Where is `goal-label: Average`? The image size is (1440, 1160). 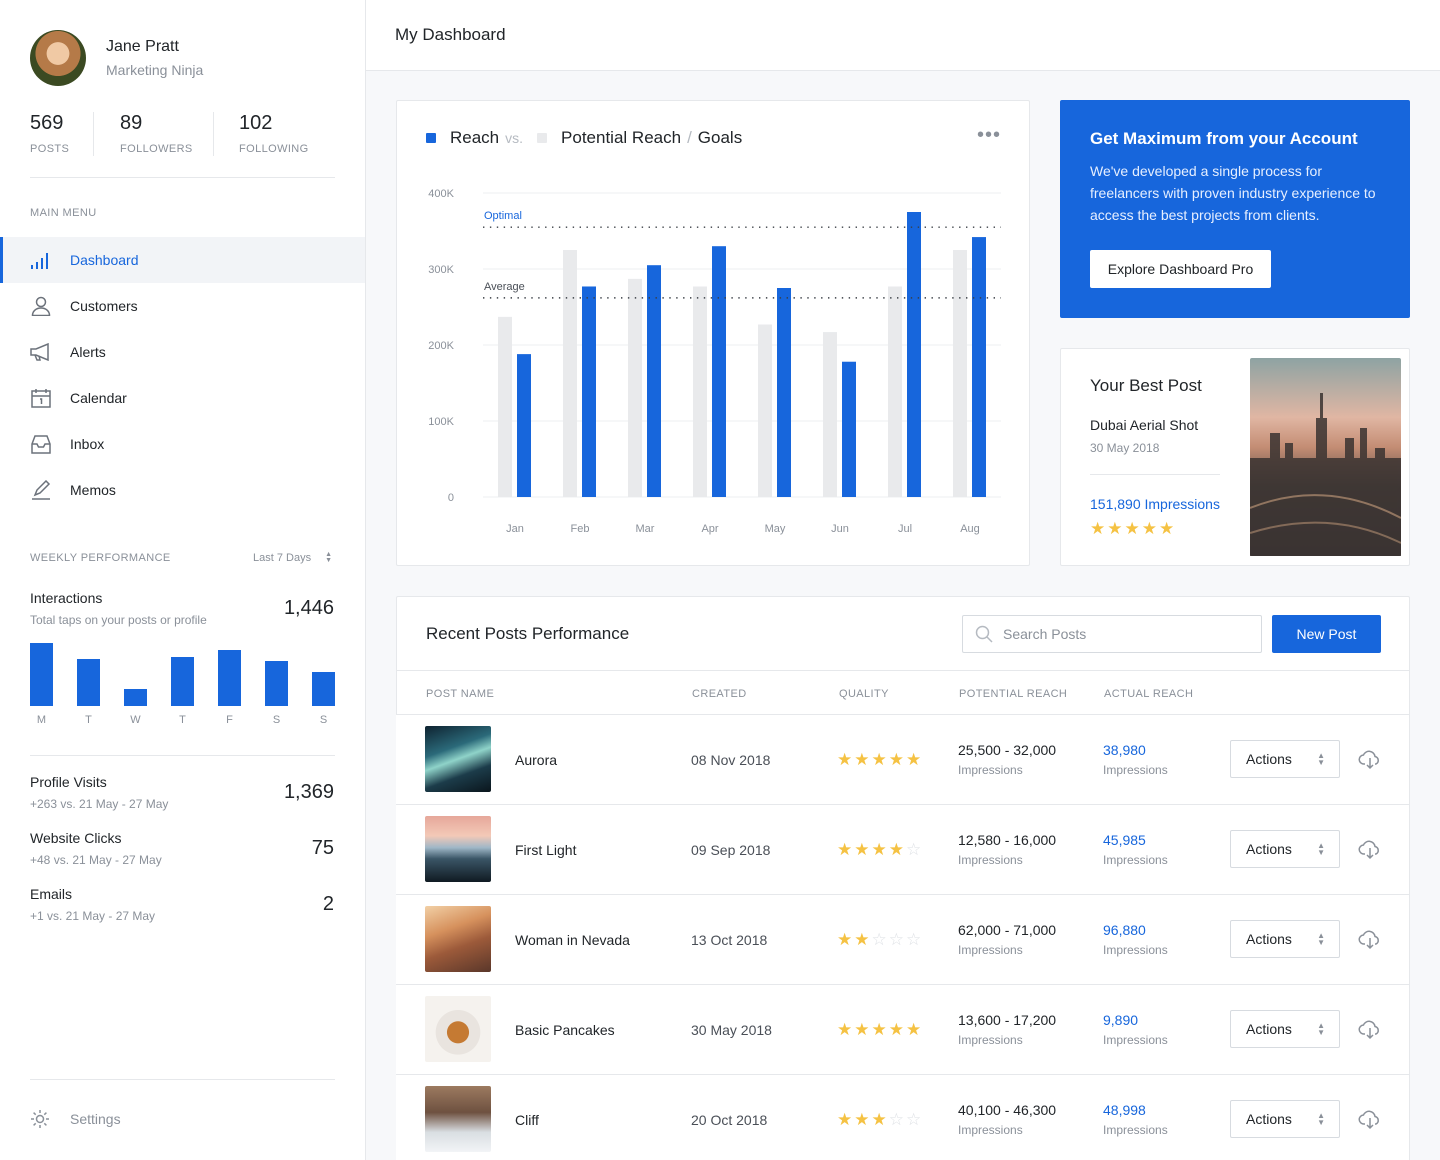
goal-label: Average is located at coordinates (504, 287).